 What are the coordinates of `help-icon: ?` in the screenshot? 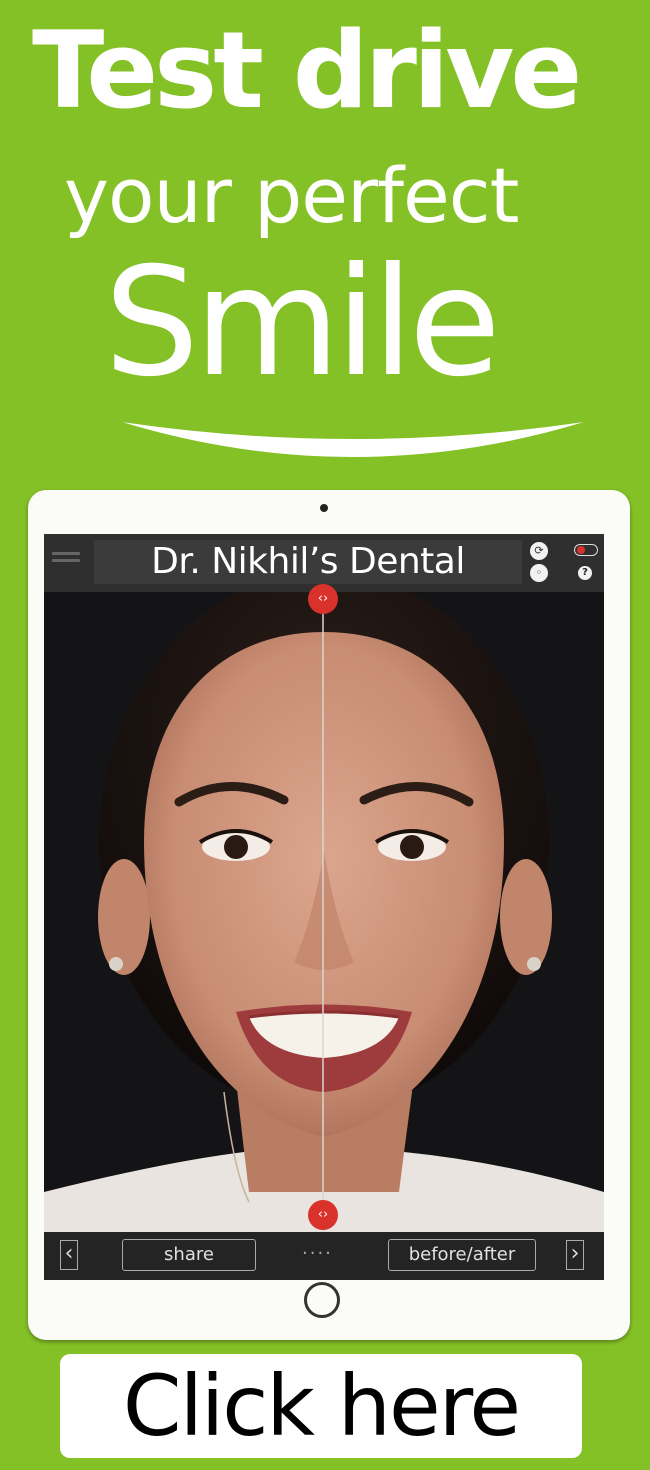 It's located at (585, 573).